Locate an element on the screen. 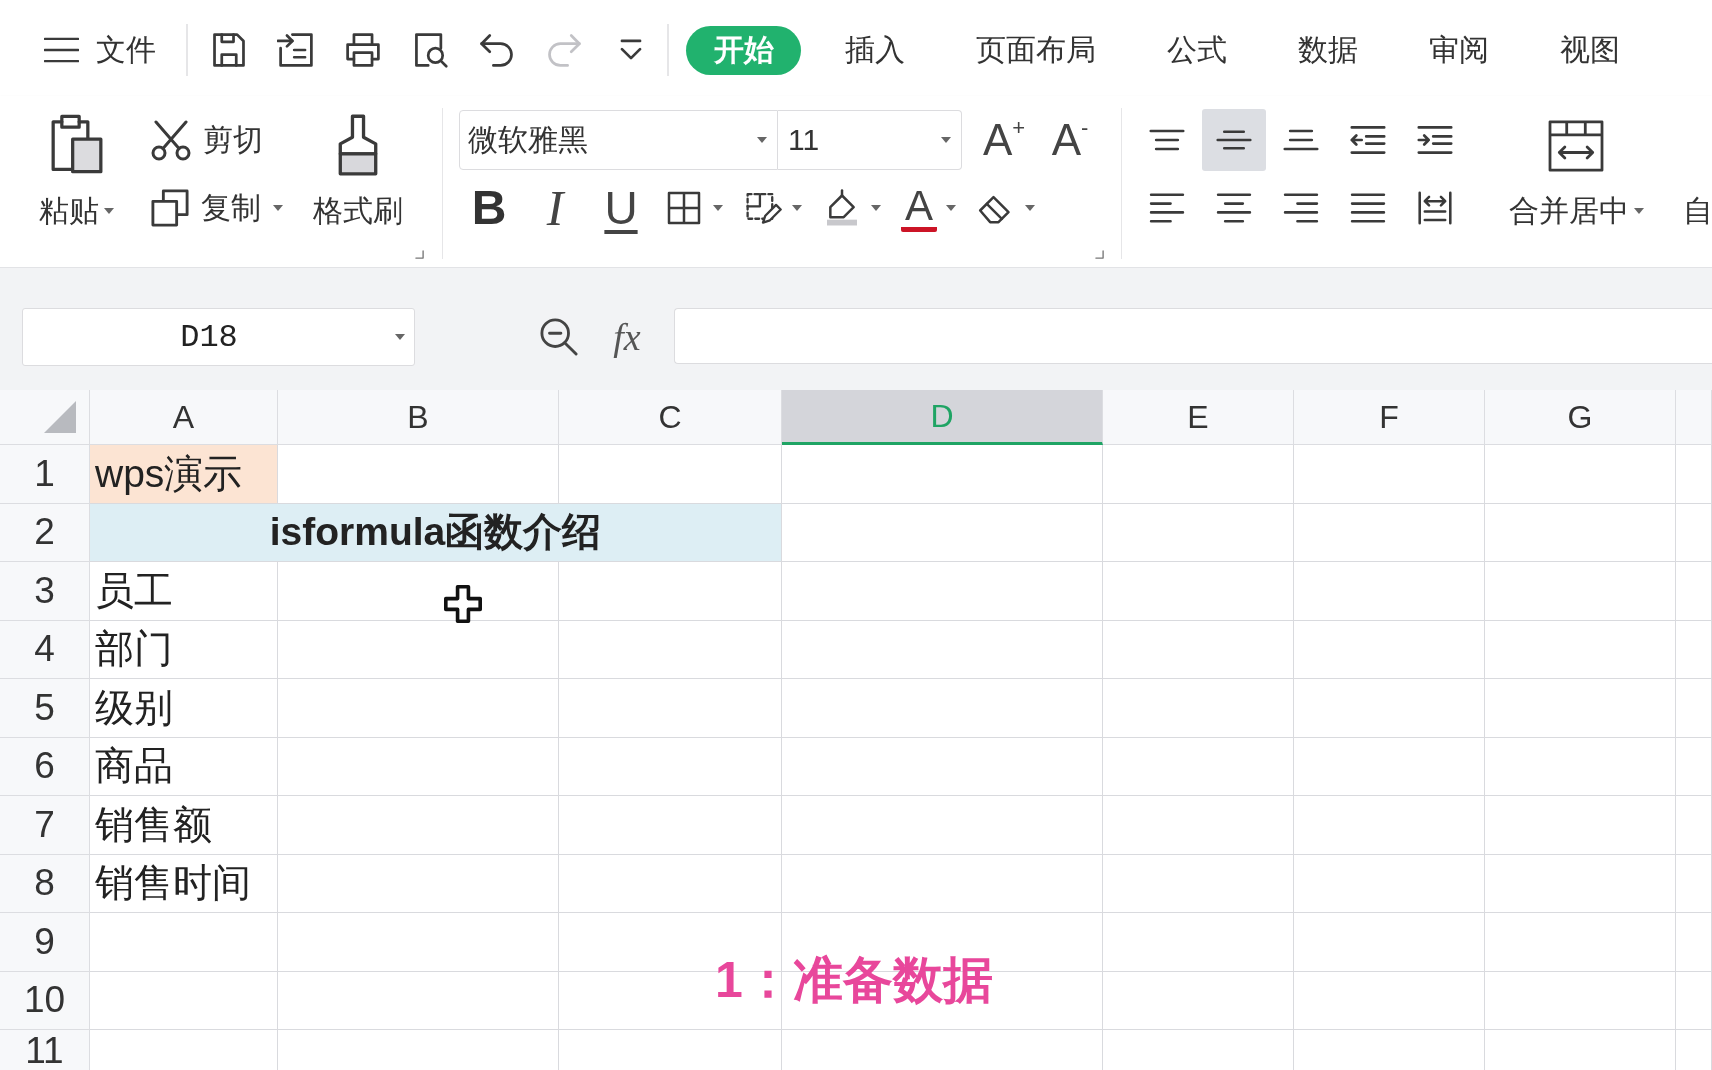  print-icon is located at coordinates (363, 50).